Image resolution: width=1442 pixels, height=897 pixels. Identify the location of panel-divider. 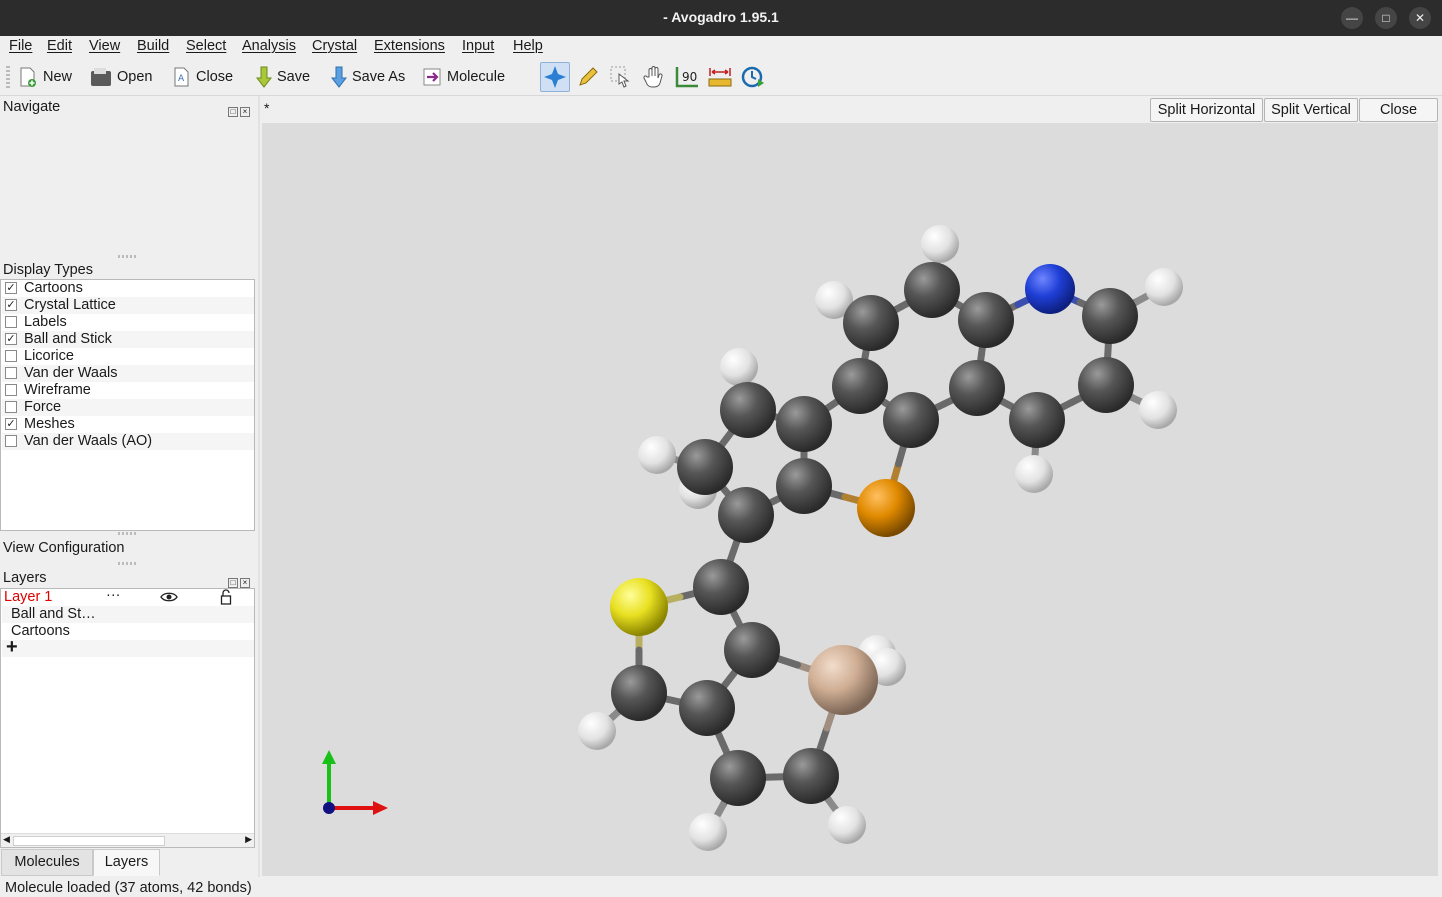
(259, 486).